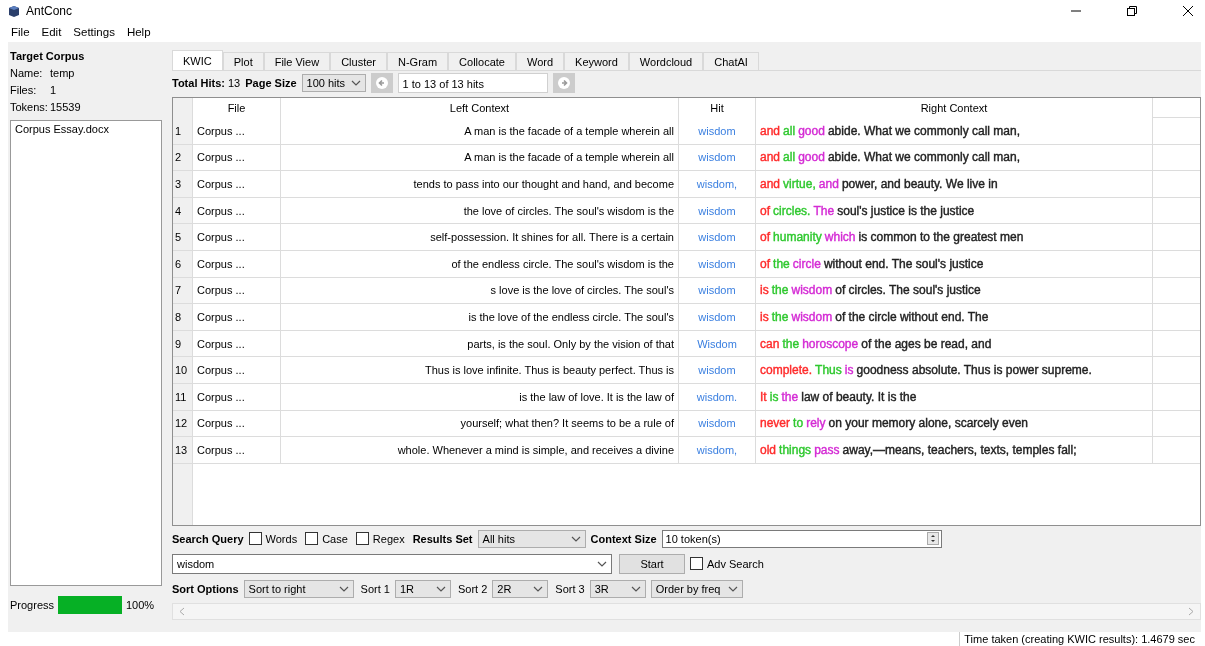 The image size is (1205, 646). What do you see at coordinates (623, 538) in the screenshot?
I see `context-size-label: Context Size` at bounding box center [623, 538].